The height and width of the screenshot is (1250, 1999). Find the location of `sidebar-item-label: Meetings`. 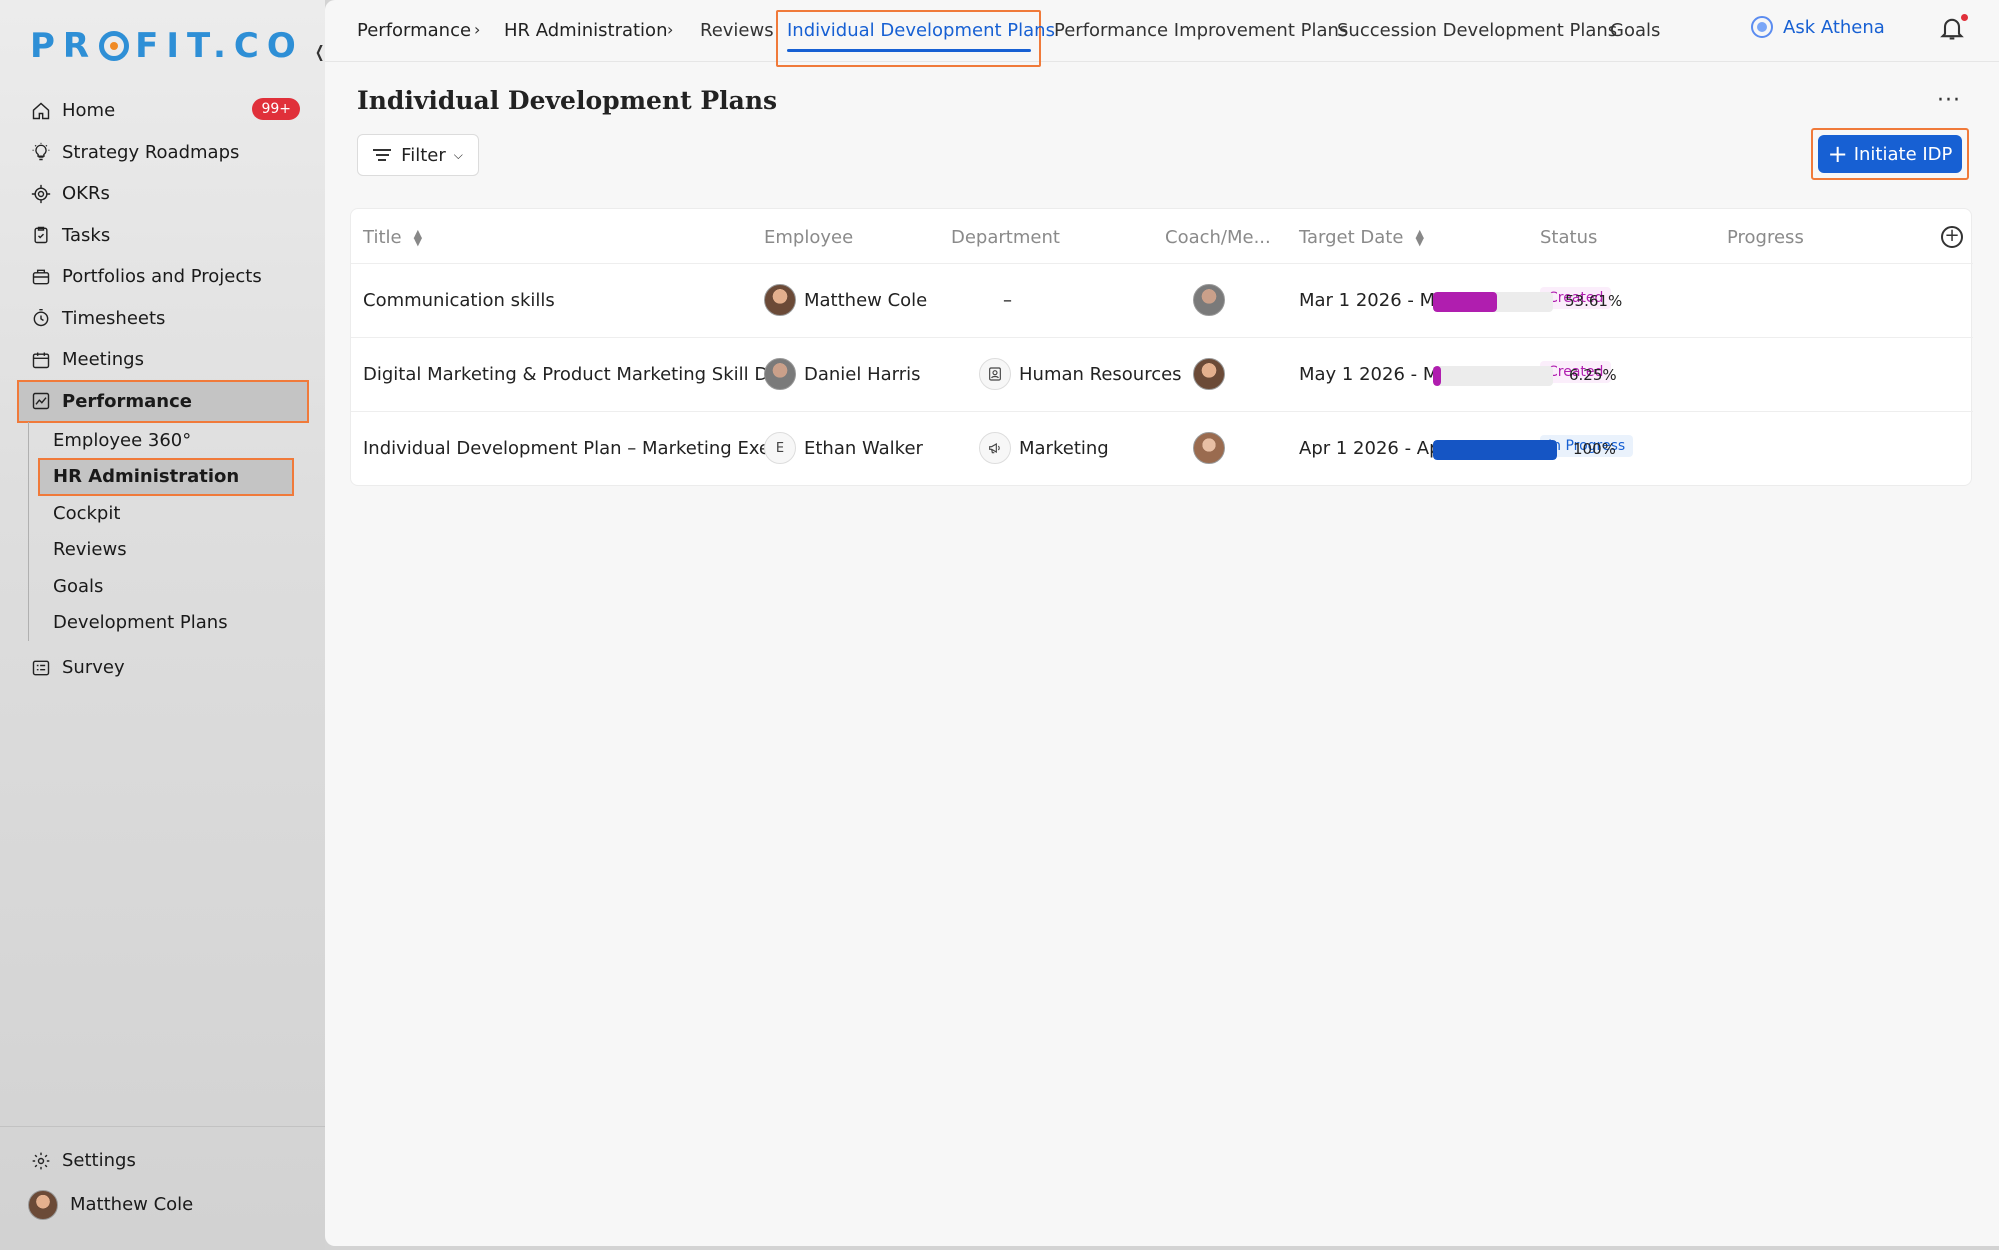

sidebar-item-label: Meetings is located at coordinates (103, 360).